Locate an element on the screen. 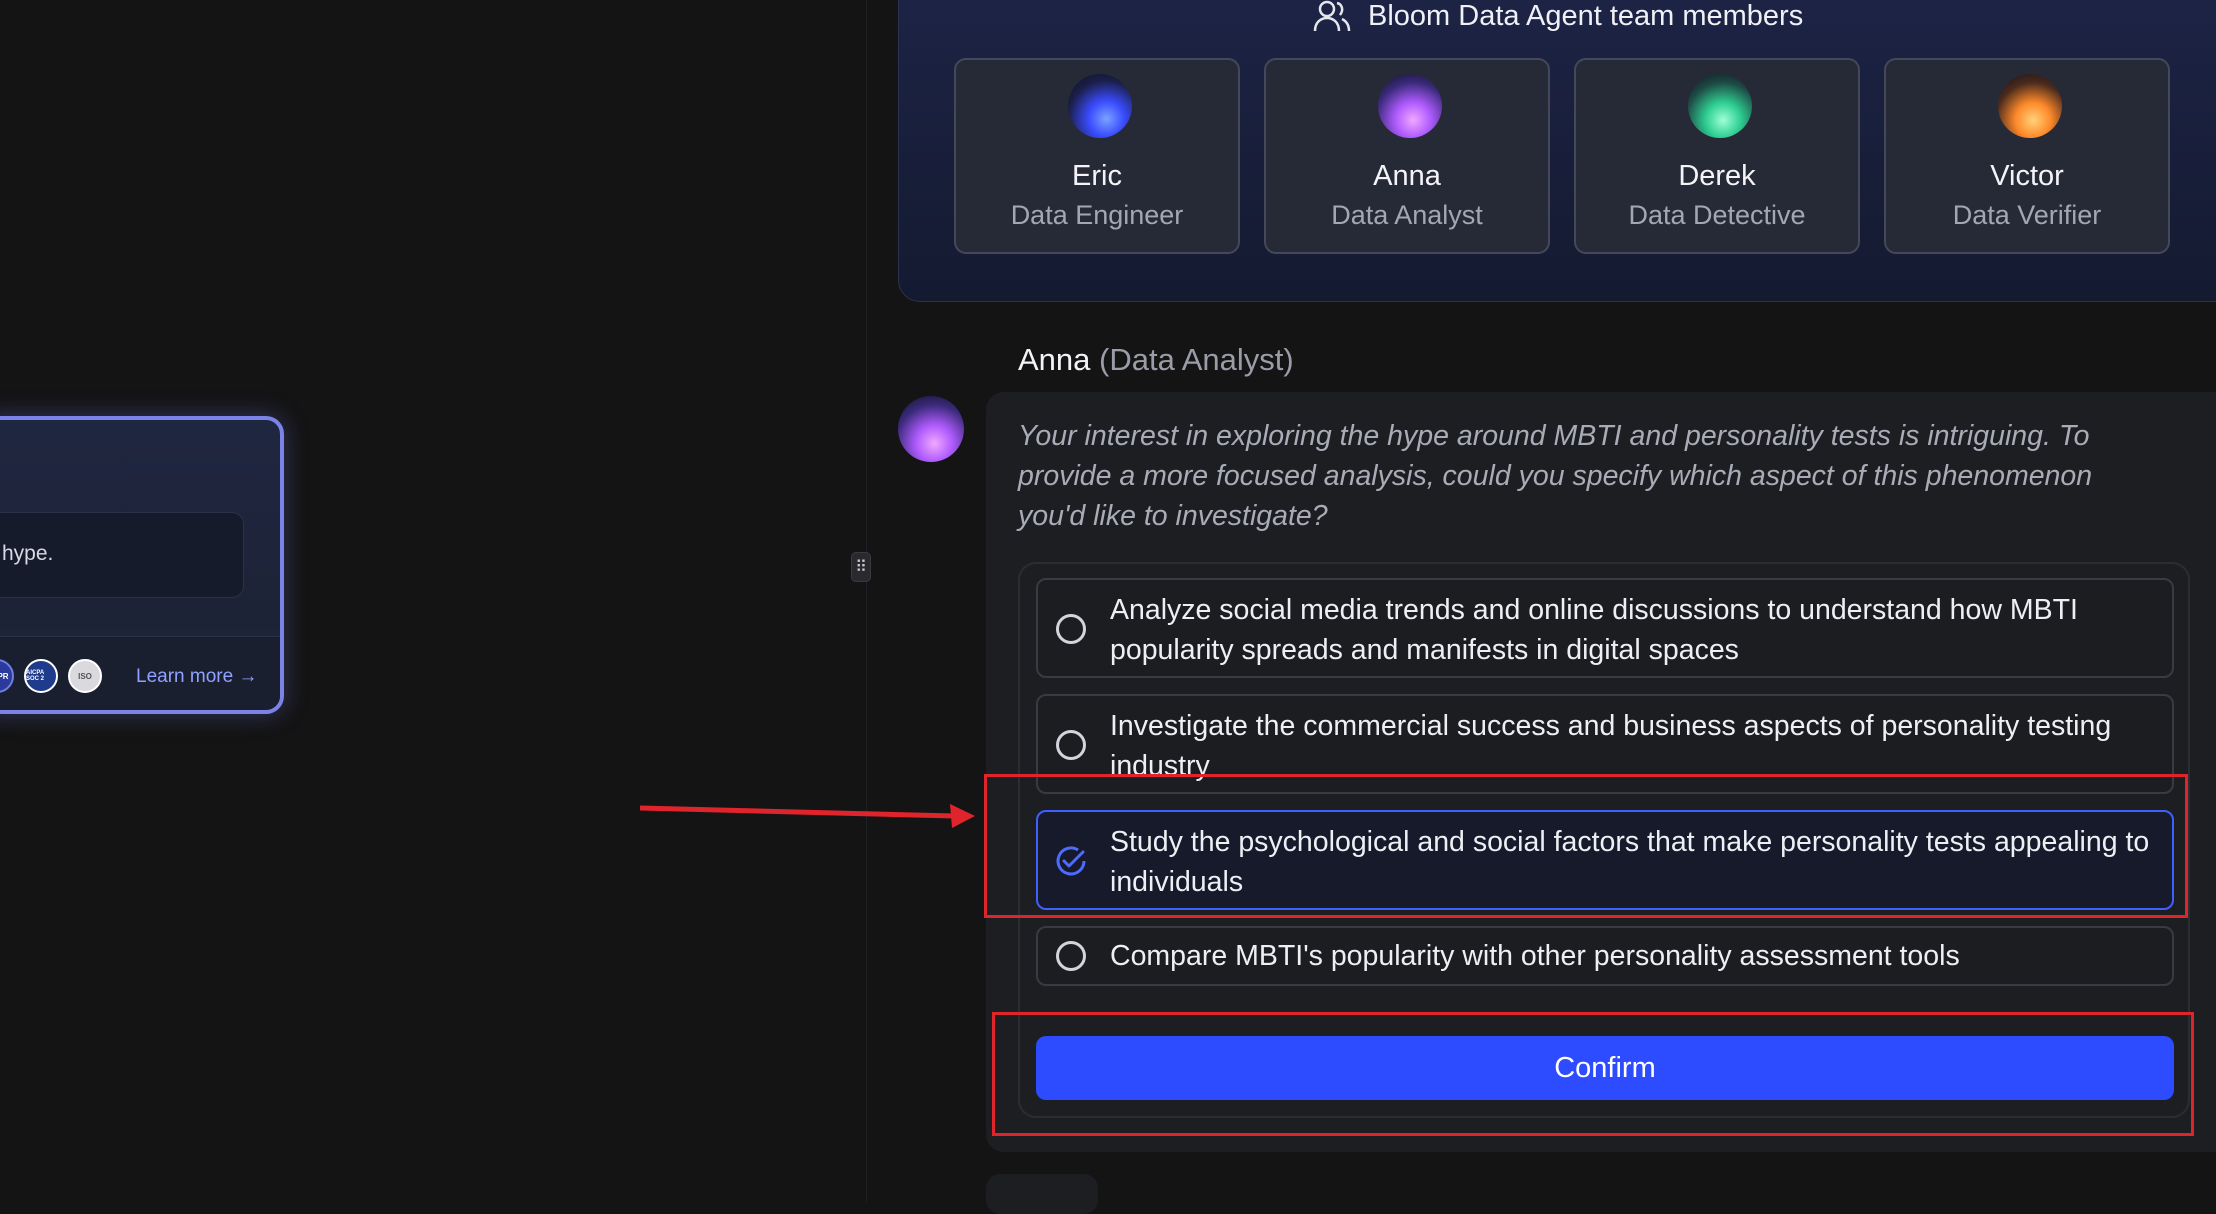  member-name: Anna is located at coordinates (1407, 176).